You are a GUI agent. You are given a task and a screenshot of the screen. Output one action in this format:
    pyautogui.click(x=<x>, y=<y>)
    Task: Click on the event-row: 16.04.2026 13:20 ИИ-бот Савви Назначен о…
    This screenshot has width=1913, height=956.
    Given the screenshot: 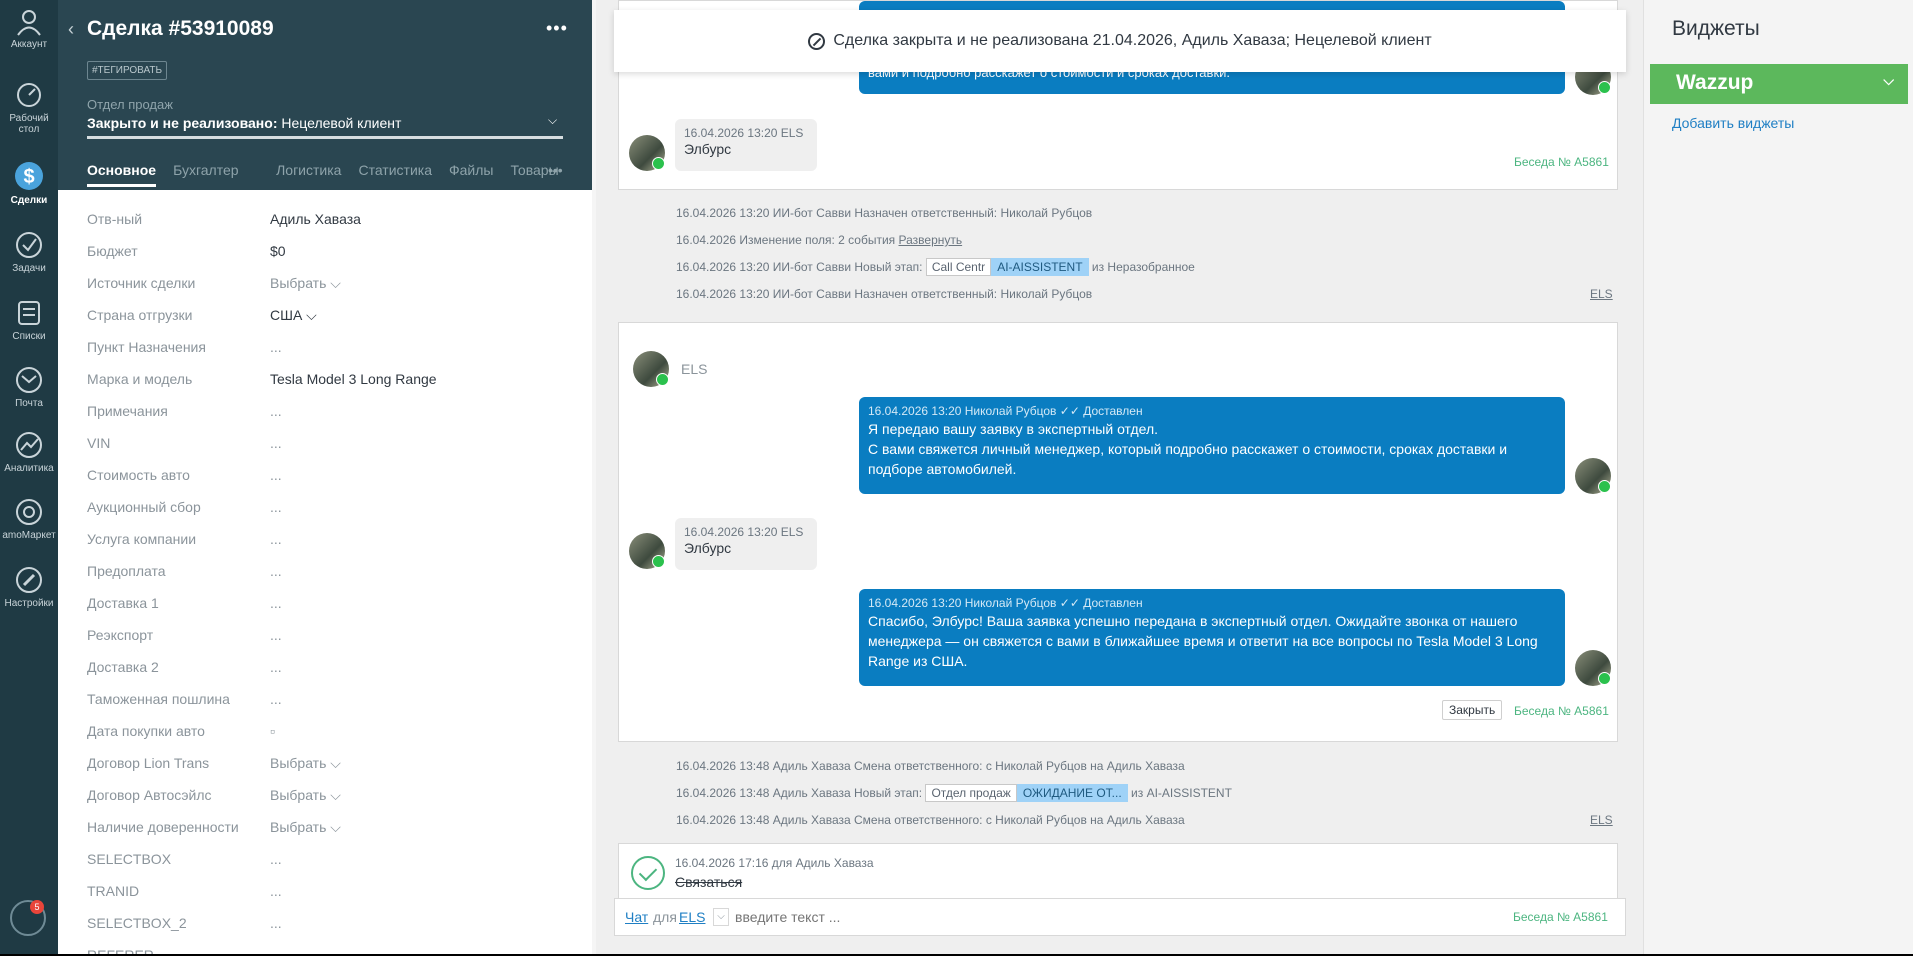 What is the action you would take?
    pyautogui.click(x=884, y=294)
    